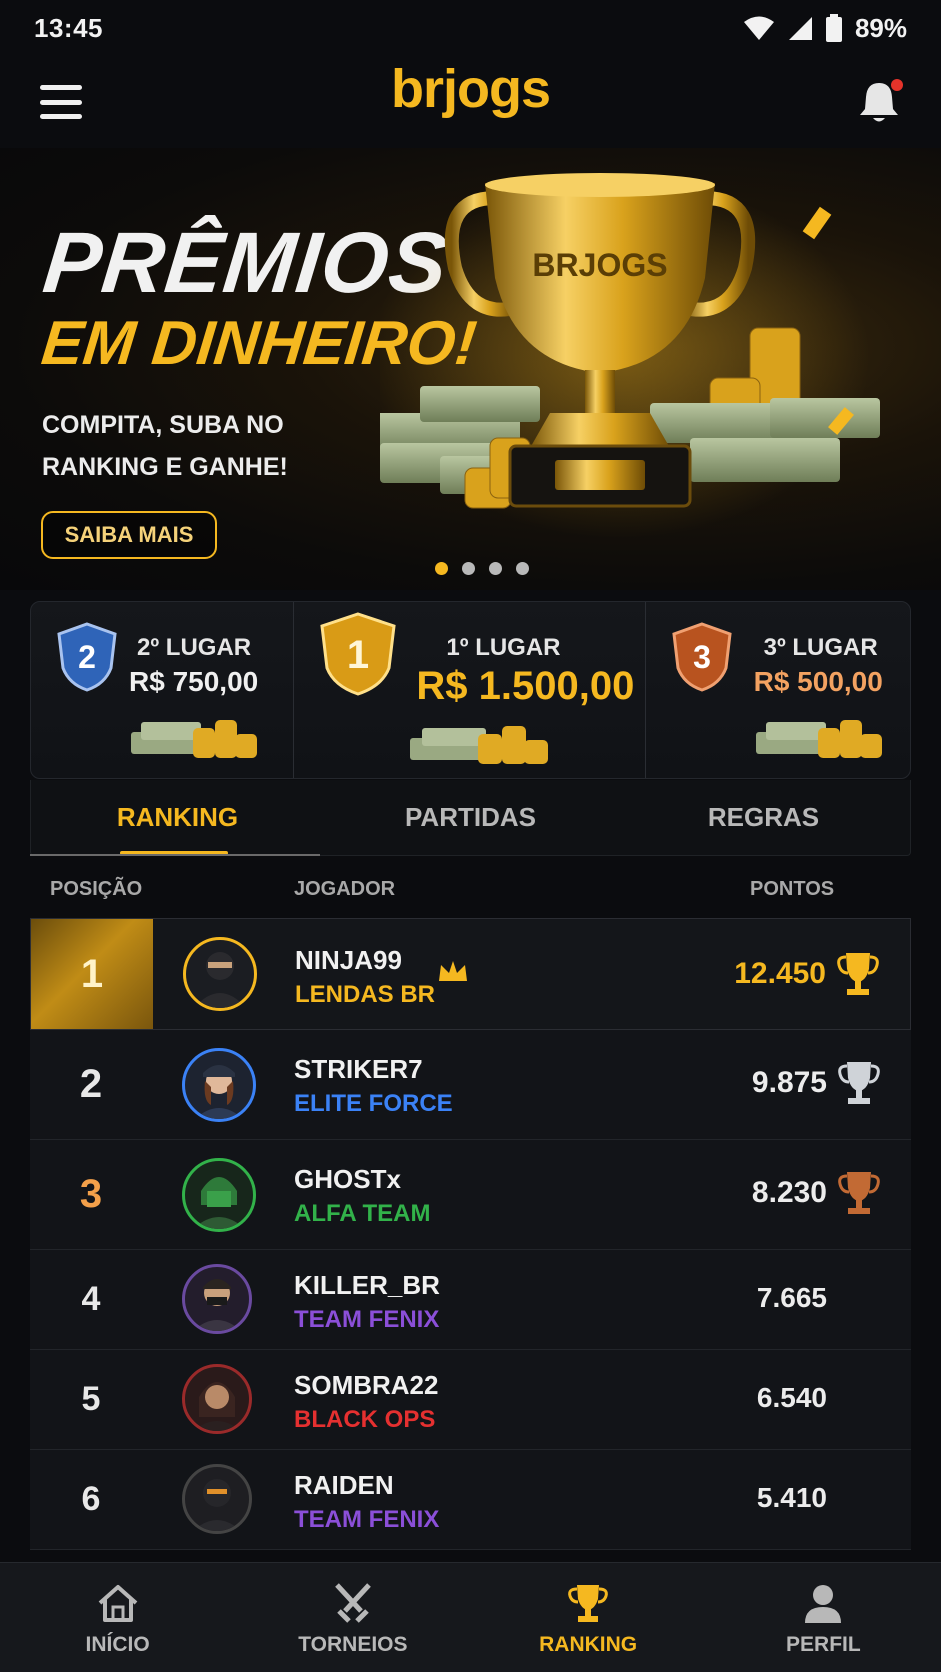 This screenshot has width=941, height=1672. I want to click on nav-label: PERFIL, so click(823, 1644).